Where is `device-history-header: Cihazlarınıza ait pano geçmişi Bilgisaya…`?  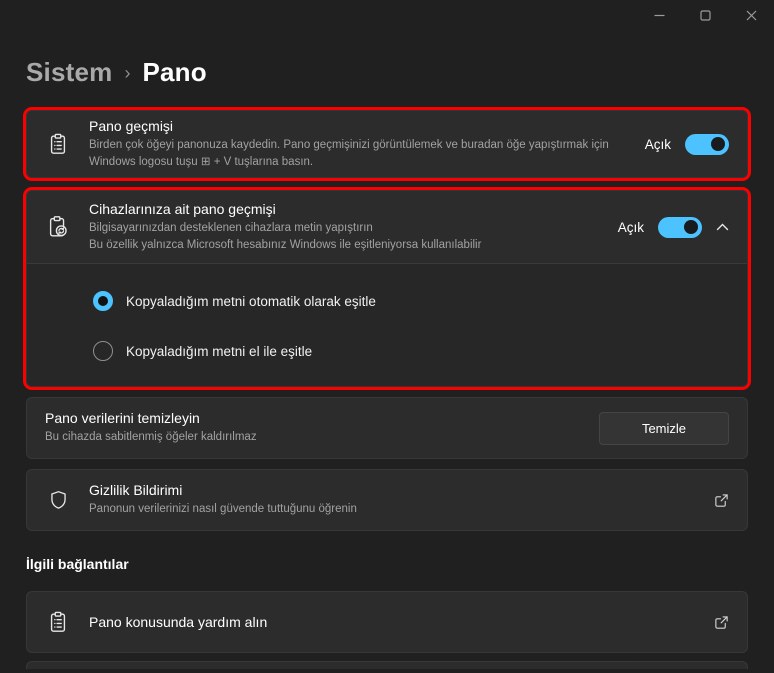 device-history-header: Cihazlarınıza ait pano geçmişi Bilgisaya… is located at coordinates (387, 227).